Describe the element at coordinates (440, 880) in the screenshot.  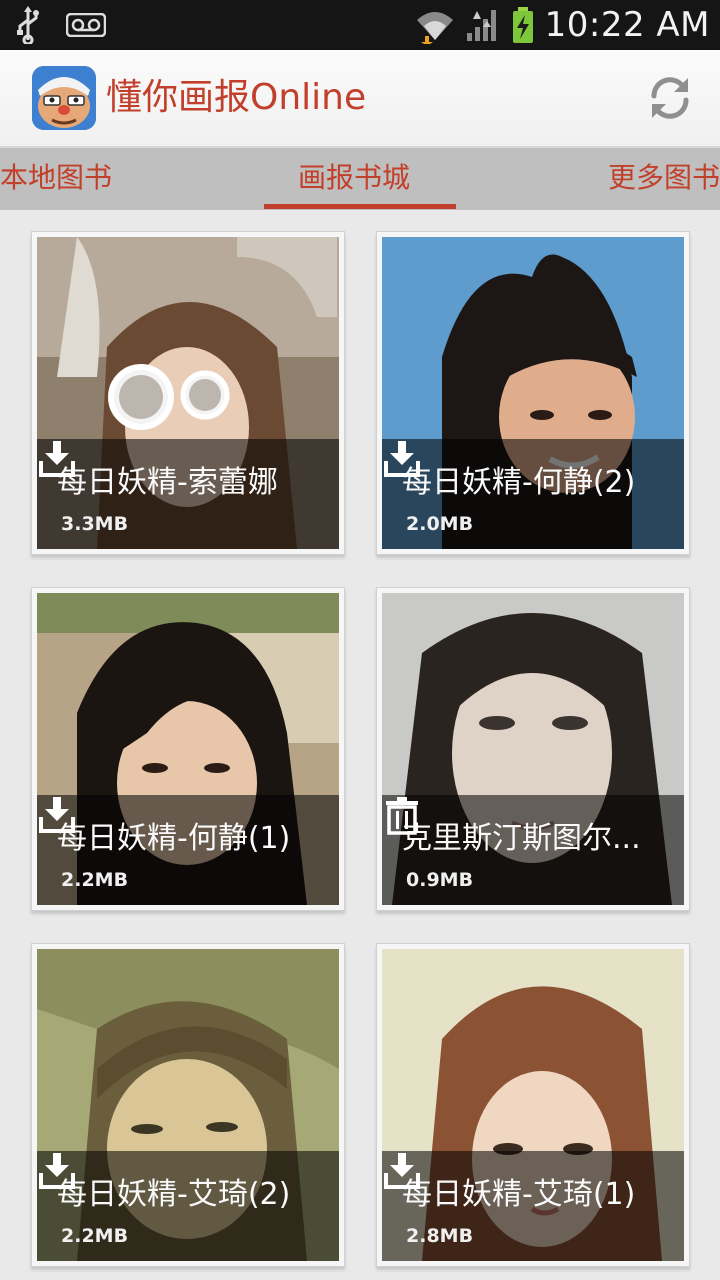
I see `item-size: 0.9MB` at that location.